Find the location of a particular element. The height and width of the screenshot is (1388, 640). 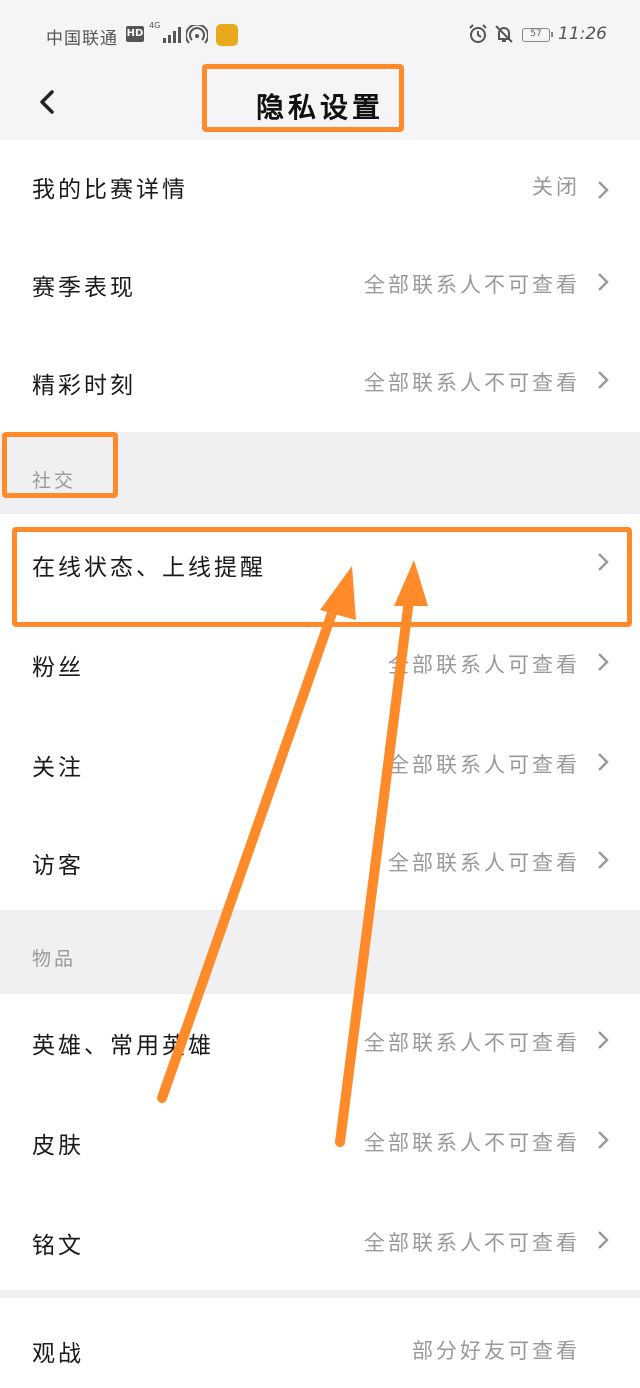

row-label: 访客 is located at coordinates (58, 866).